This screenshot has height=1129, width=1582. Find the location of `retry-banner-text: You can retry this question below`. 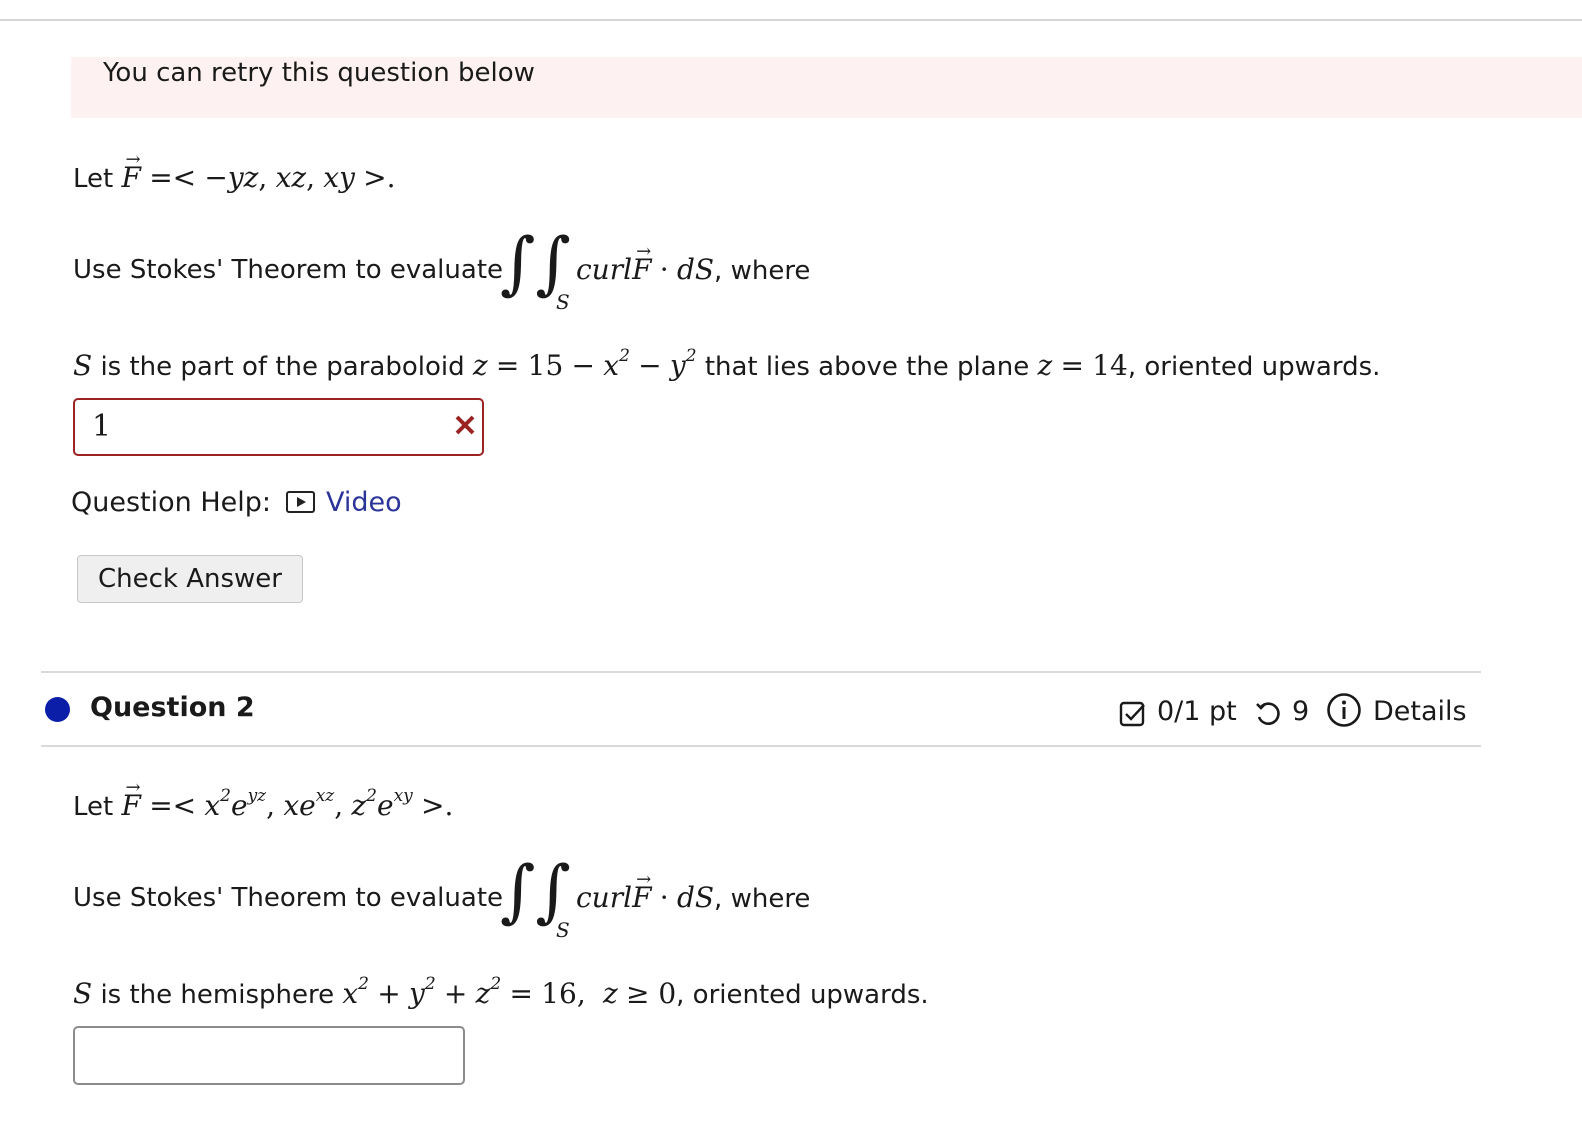

retry-banner-text: You can retry this question below is located at coordinates (319, 73).